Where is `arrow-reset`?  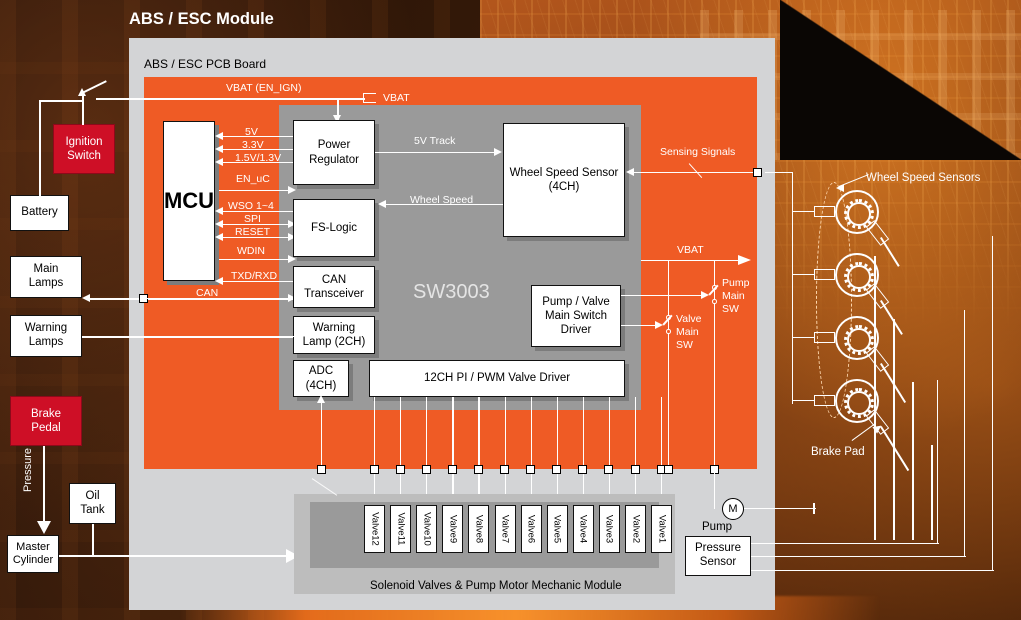 arrow-reset is located at coordinates (219, 237).